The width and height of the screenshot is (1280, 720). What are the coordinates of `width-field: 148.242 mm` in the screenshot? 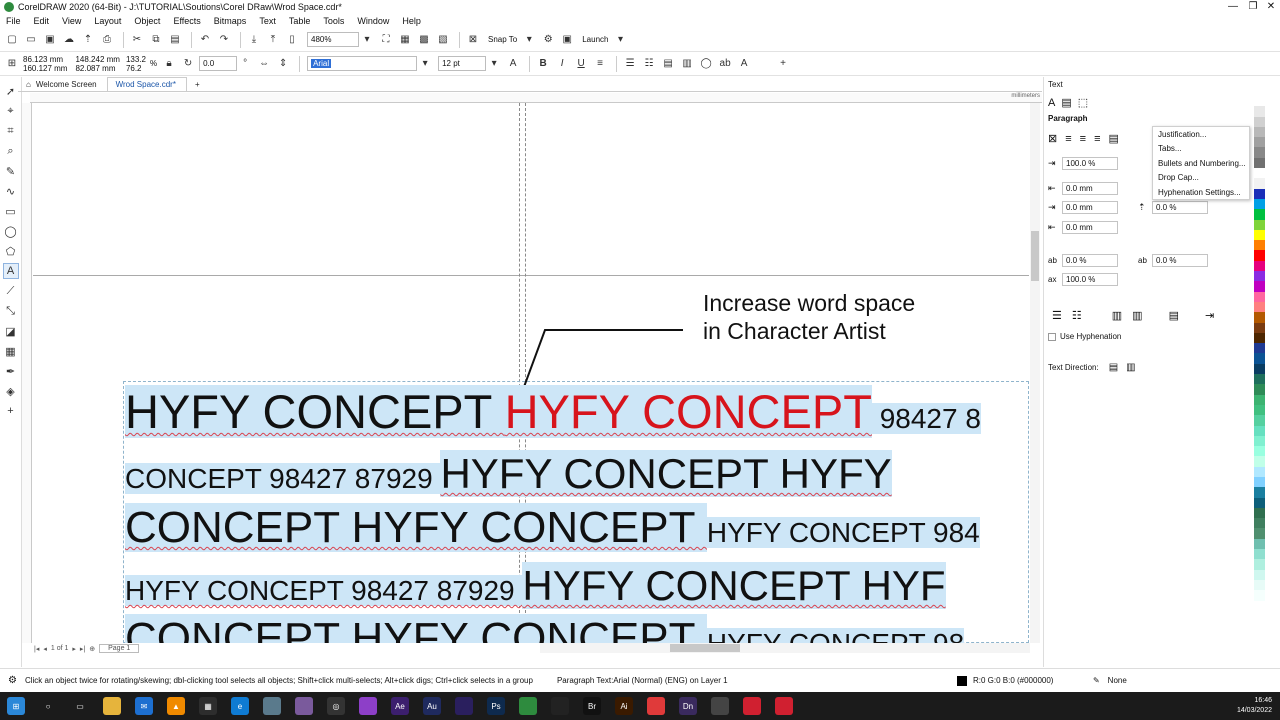 It's located at (97, 59).